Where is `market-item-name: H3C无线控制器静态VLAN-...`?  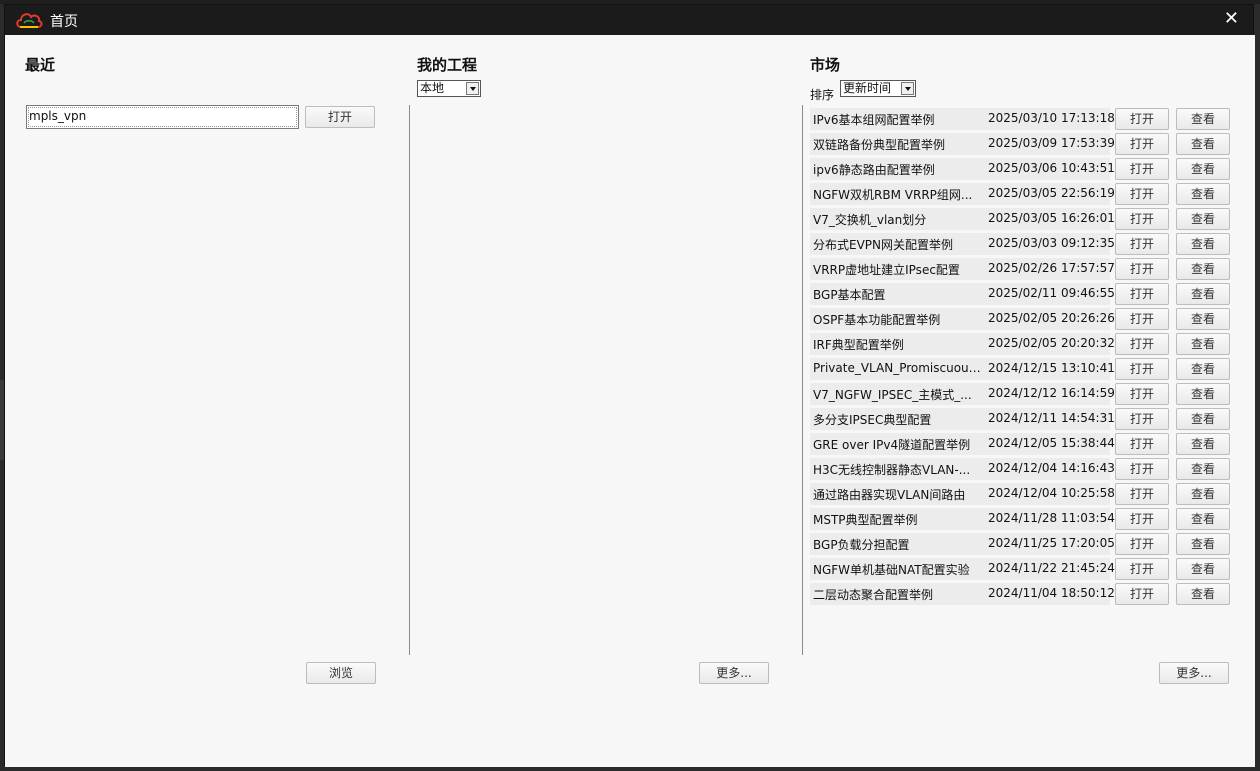
market-item-name: H3C无线控制器静态VLAN-... is located at coordinates (892, 470).